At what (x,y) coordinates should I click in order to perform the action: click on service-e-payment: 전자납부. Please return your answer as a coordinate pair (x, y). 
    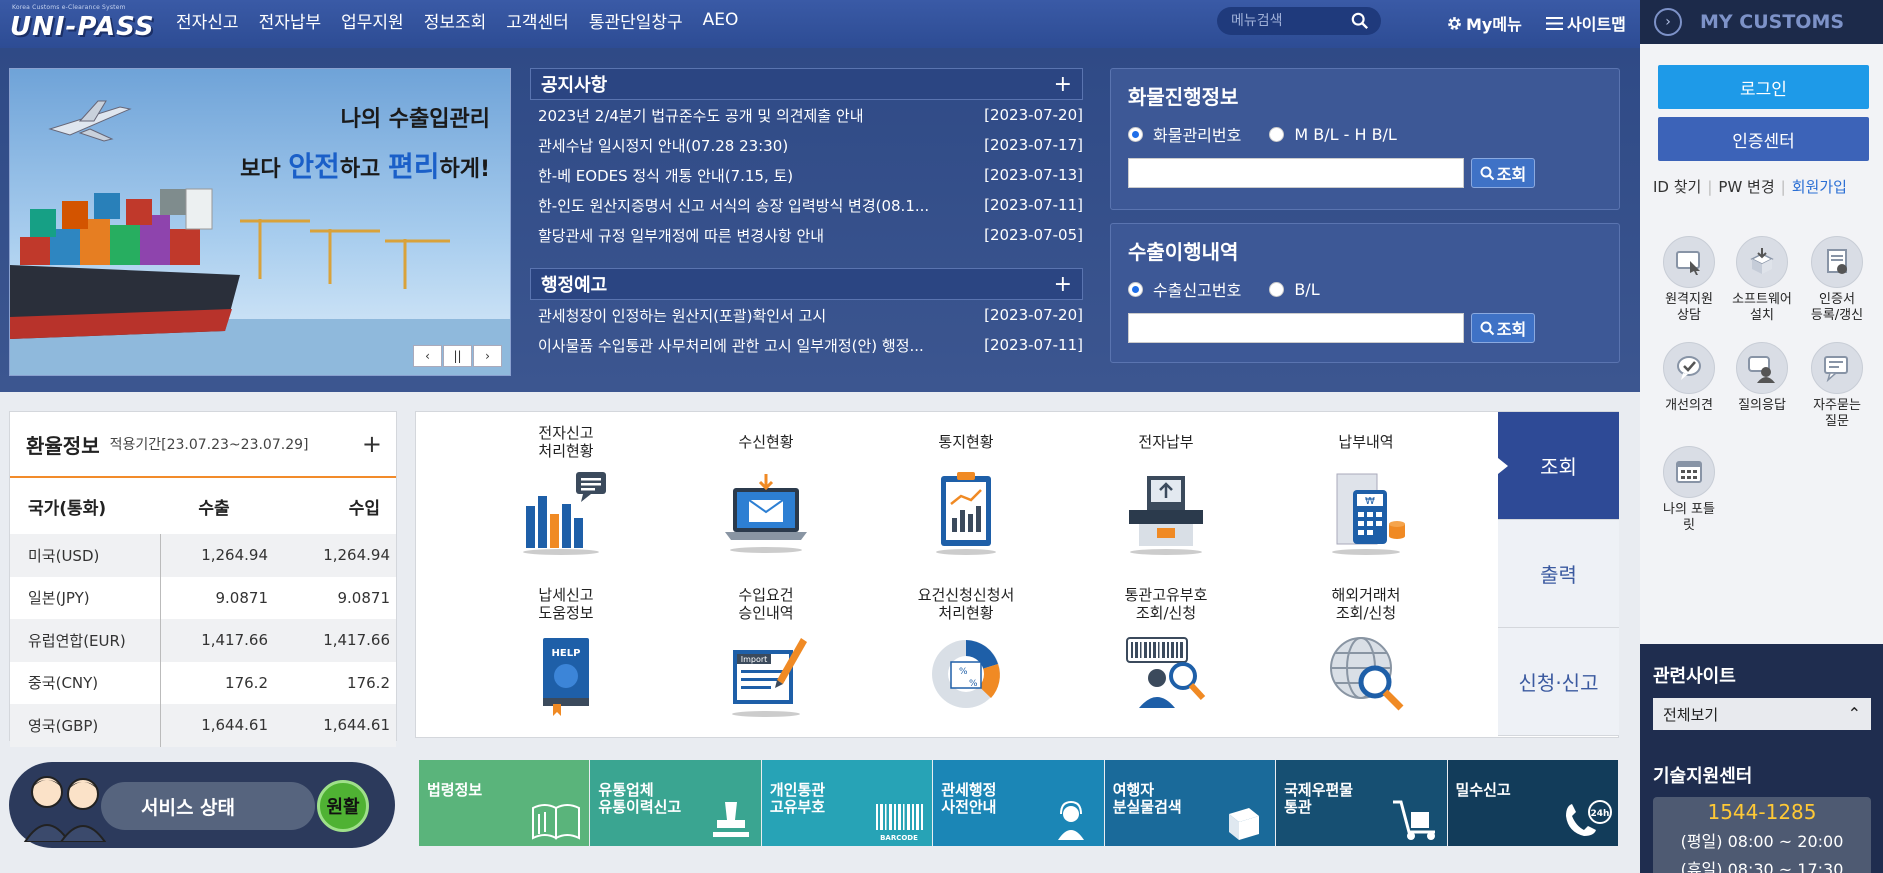
    Looking at the image, I should click on (1166, 502).